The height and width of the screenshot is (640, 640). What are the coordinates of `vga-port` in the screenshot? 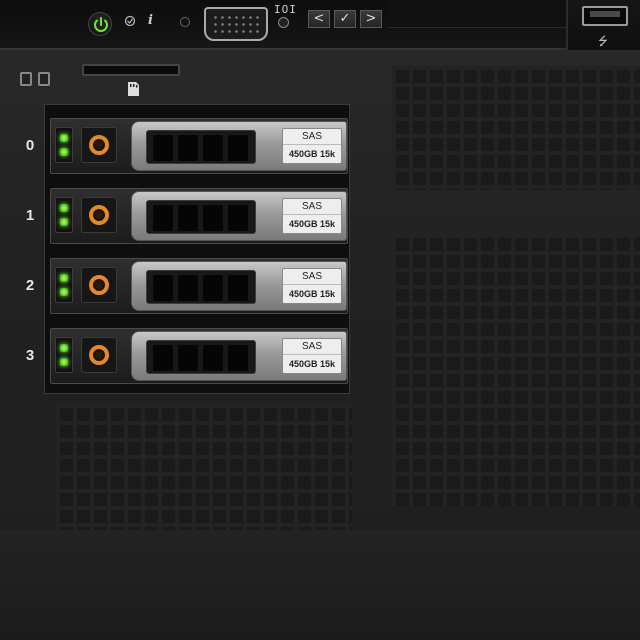 It's located at (236, 24).